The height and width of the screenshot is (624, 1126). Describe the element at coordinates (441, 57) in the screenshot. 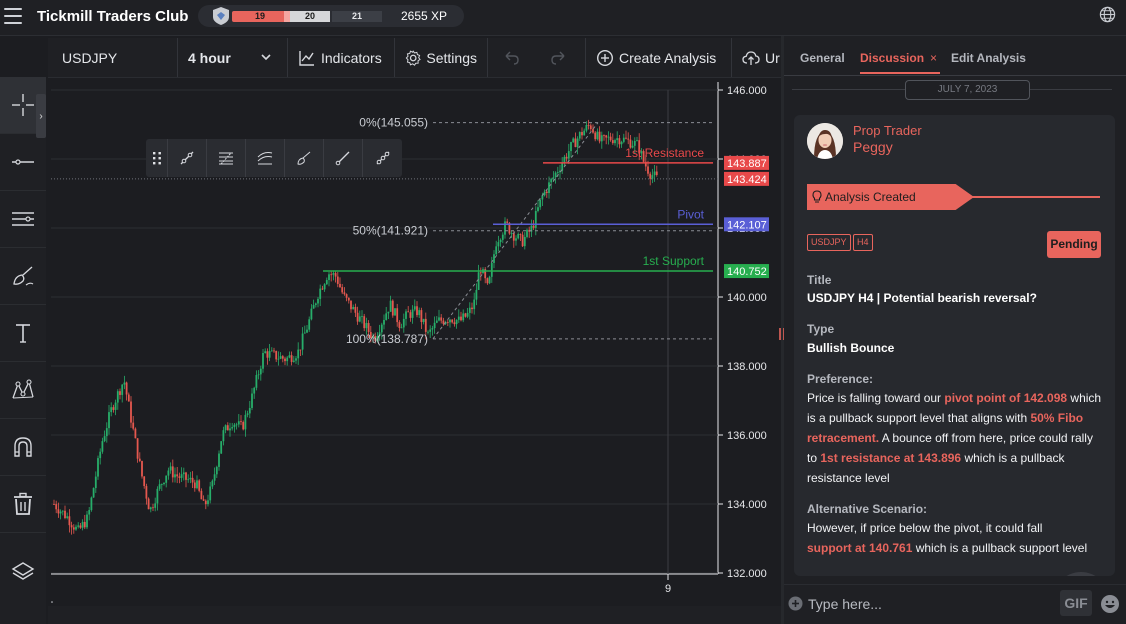

I see `settings-button: Settings` at that location.